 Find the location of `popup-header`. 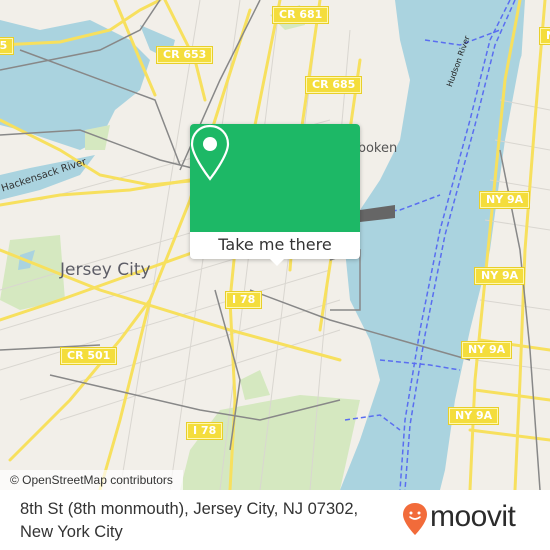

popup-header is located at coordinates (275, 178).